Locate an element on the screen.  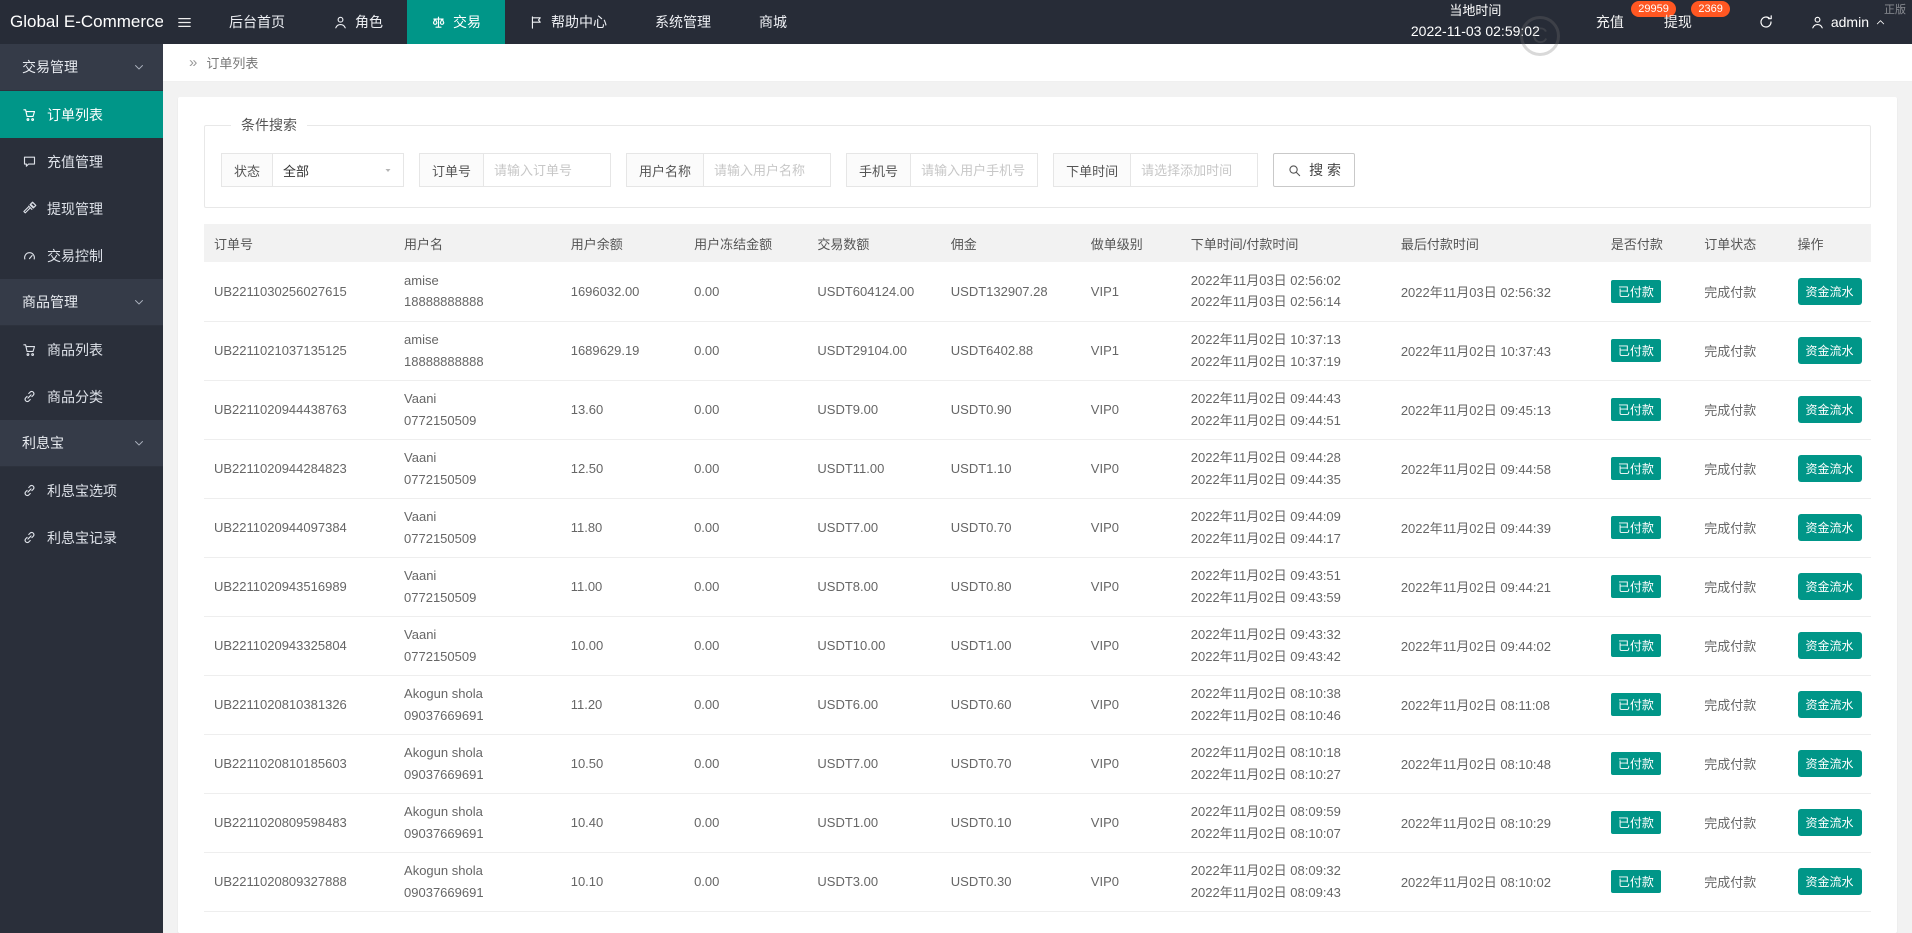
order-time: 2022年11月02日 09:43:32 is located at coordinates (1265, 635).